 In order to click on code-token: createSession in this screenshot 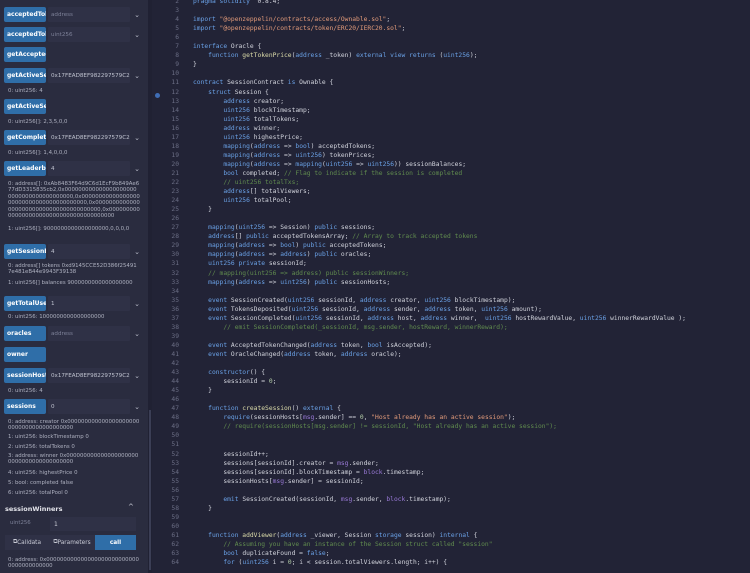, I will do `click(267, 409)`.